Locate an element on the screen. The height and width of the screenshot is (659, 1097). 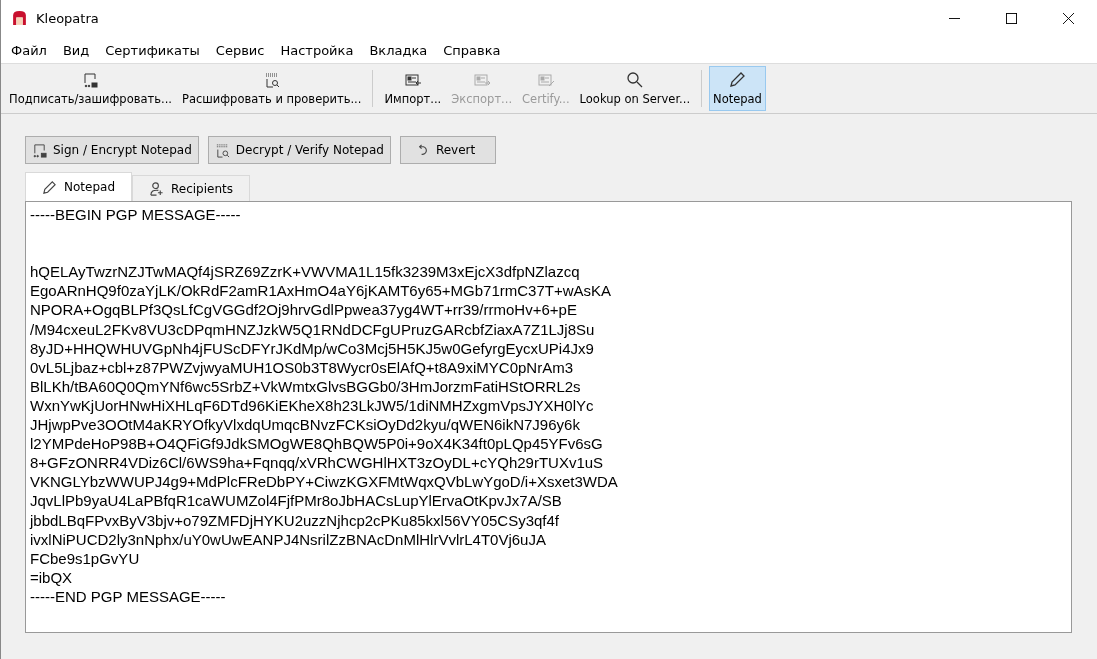
document-search-icon is located at coordinates (222, 150).